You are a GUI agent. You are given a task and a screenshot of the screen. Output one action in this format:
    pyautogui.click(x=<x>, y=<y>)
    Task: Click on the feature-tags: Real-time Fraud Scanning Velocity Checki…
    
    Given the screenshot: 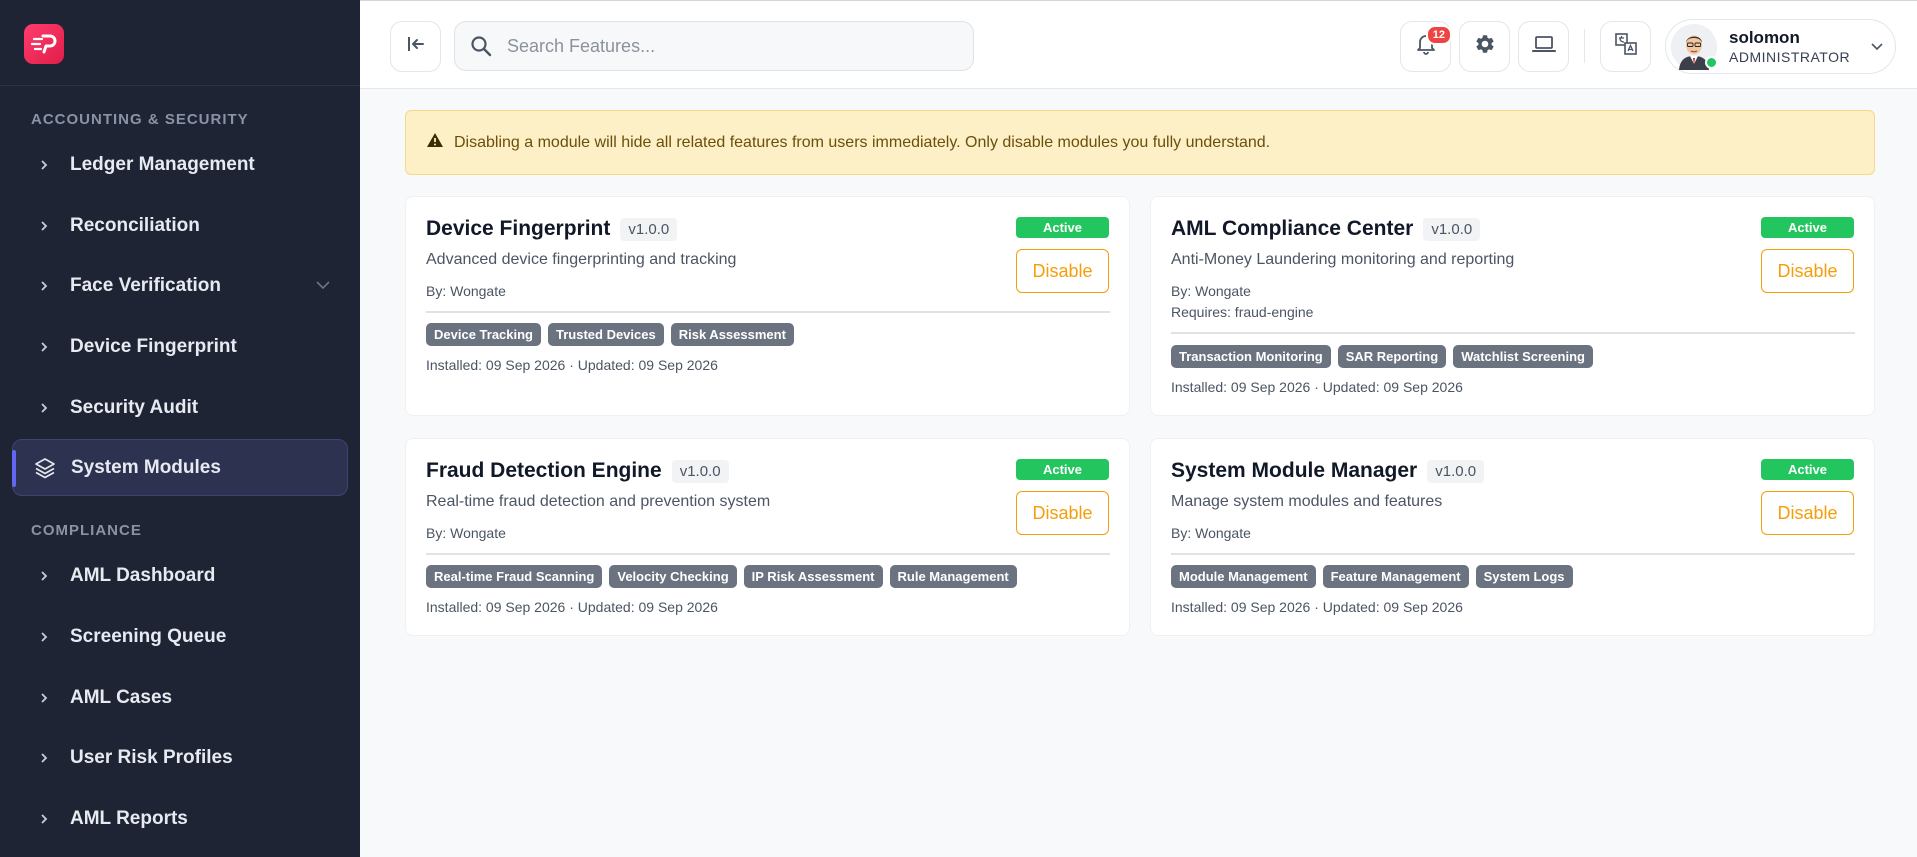 What is the action you would take?
    pyautogui.click(x=721, y=576)
    